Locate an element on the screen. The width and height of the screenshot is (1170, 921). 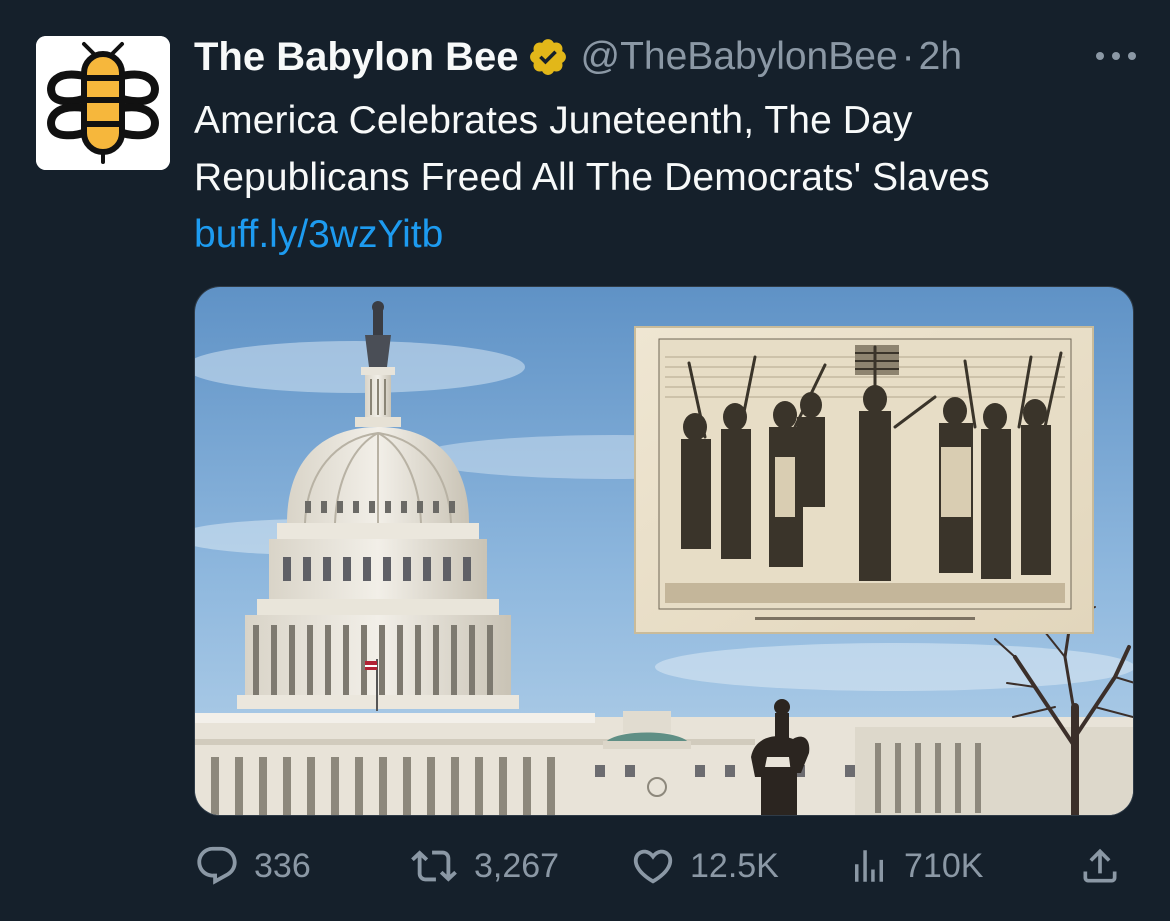
tweet-text-line: America Celebrates Juneteenth, The Day is located at coordinates (553, 120).